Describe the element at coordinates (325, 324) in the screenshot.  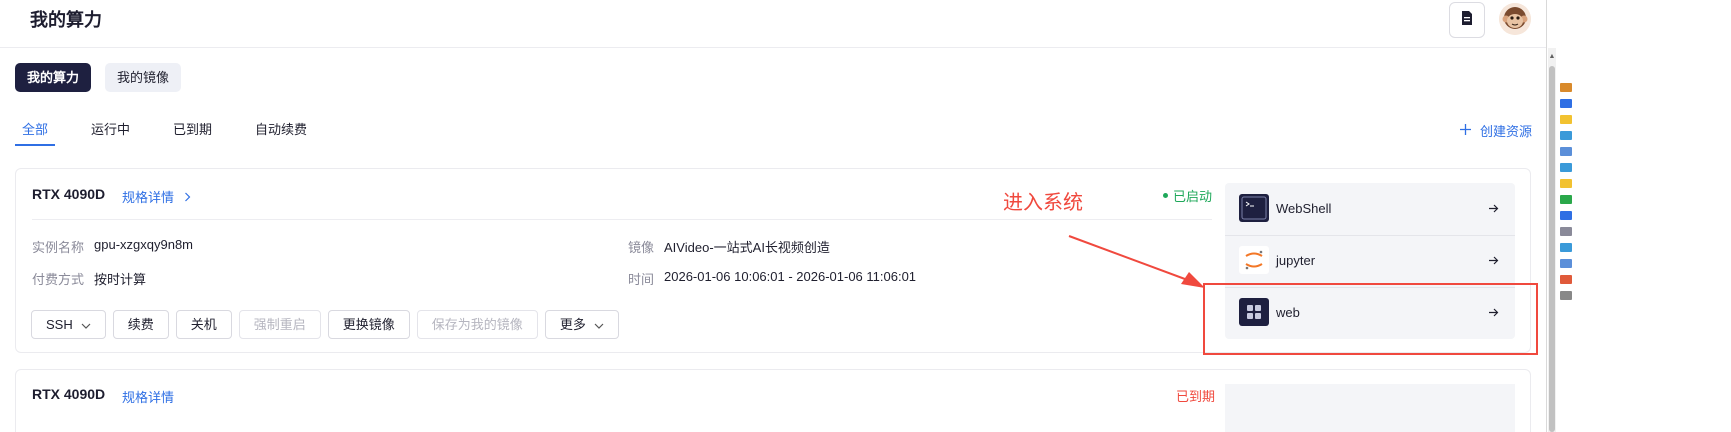
I see `action-bar: SSH 续费 关机 强制重启 更换镜像 保存为我的镜像 更多` at that location.